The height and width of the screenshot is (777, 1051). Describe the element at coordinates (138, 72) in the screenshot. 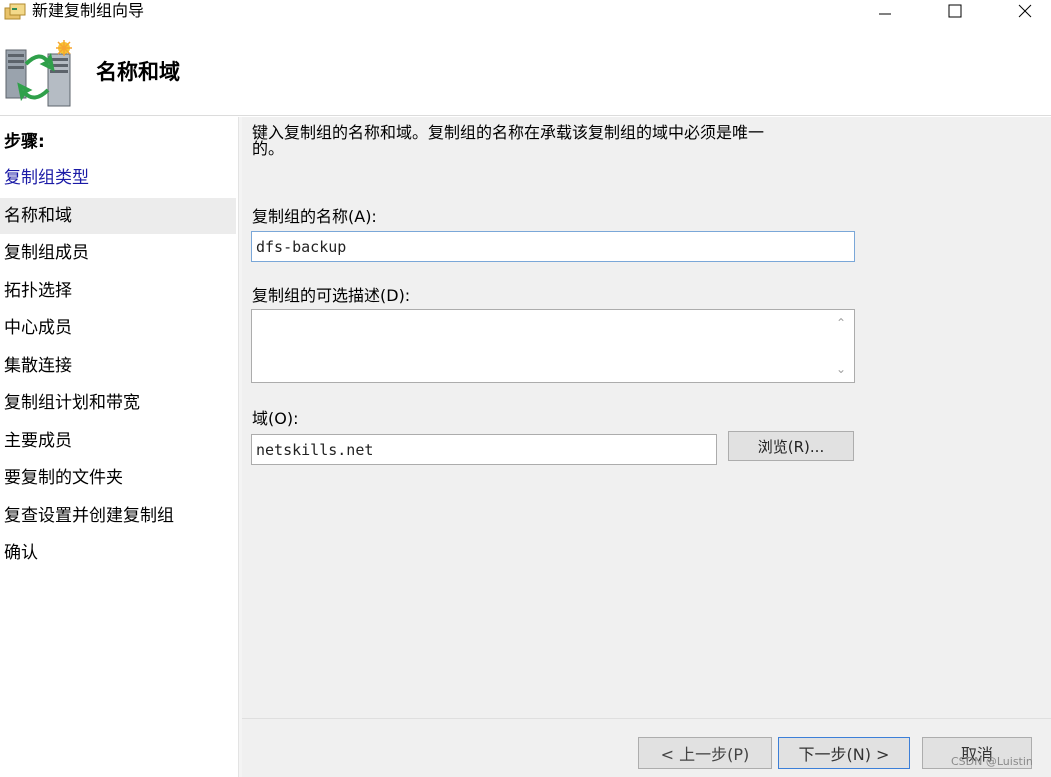

I see `page-title: 名称和域` at that location.